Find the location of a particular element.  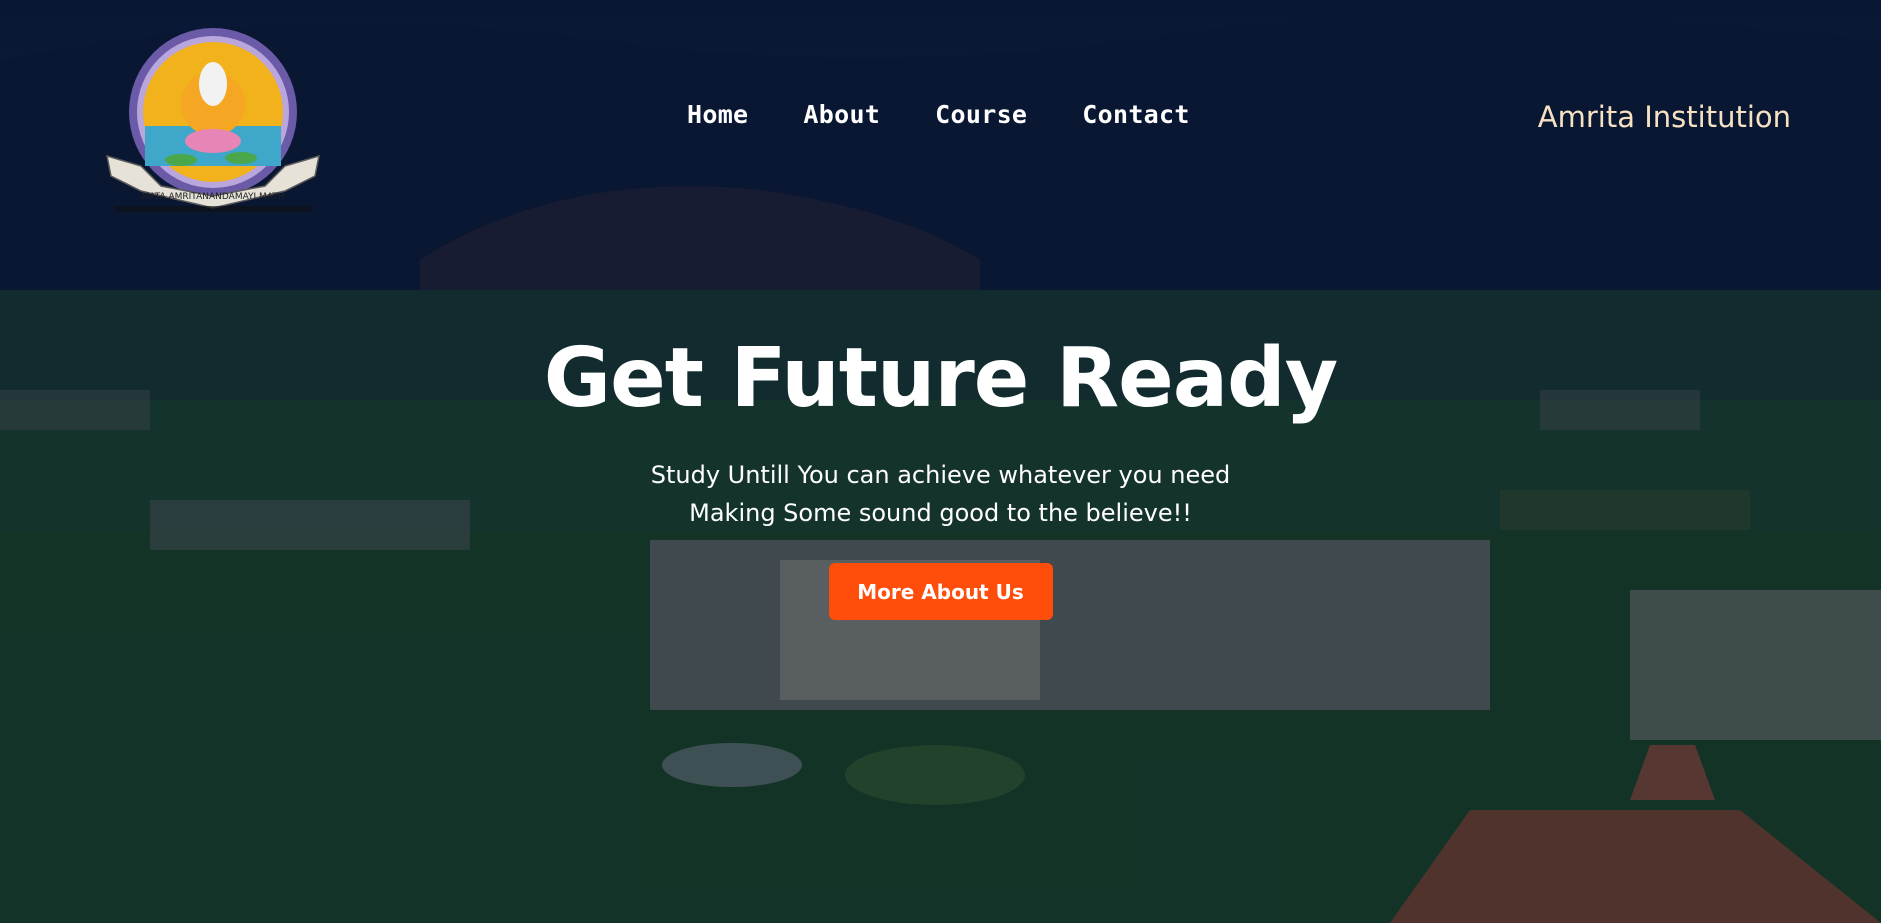

emblem-icon: MATA AMRITANANDAMAYI MATH is located at coordinates (213, 120).